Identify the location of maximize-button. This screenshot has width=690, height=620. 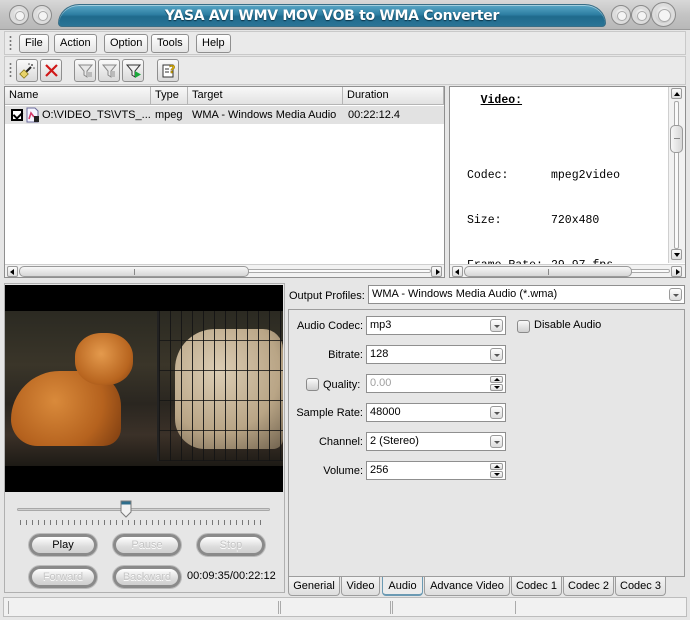
(641, 15).